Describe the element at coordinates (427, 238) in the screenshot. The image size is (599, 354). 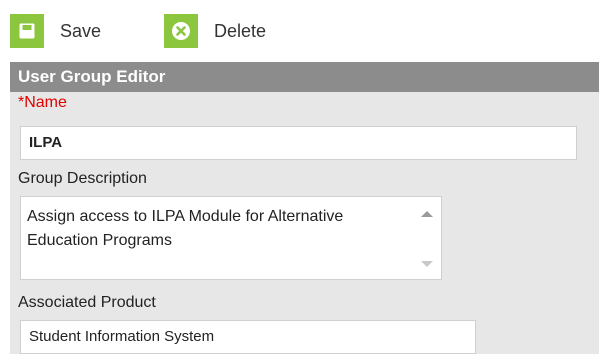
I see `description-scrollbar` at that location.